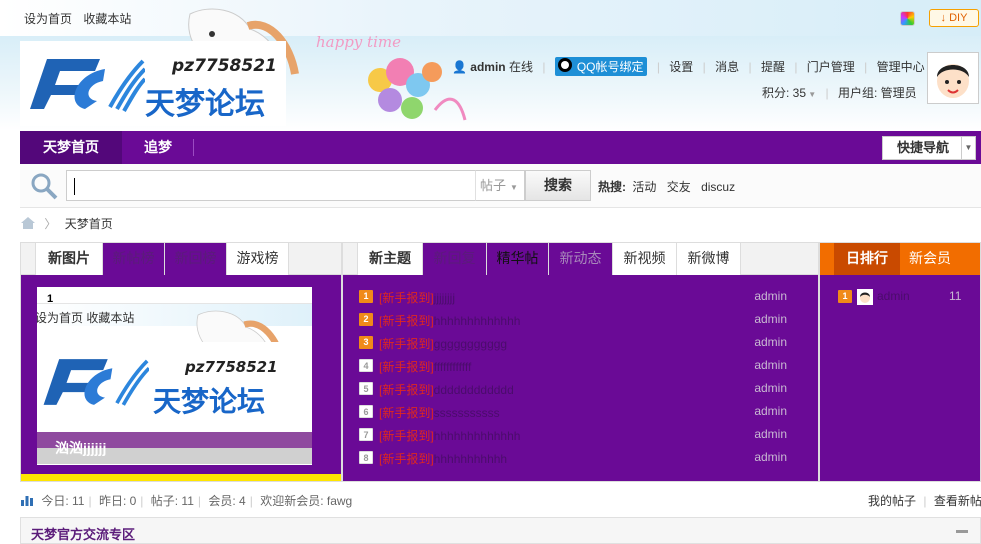 This screenshot has width=981, height=544. Describe the element at coordinates (957, 501) in the screenshot. I see `new-posts-link: 查看新帖` at that location.